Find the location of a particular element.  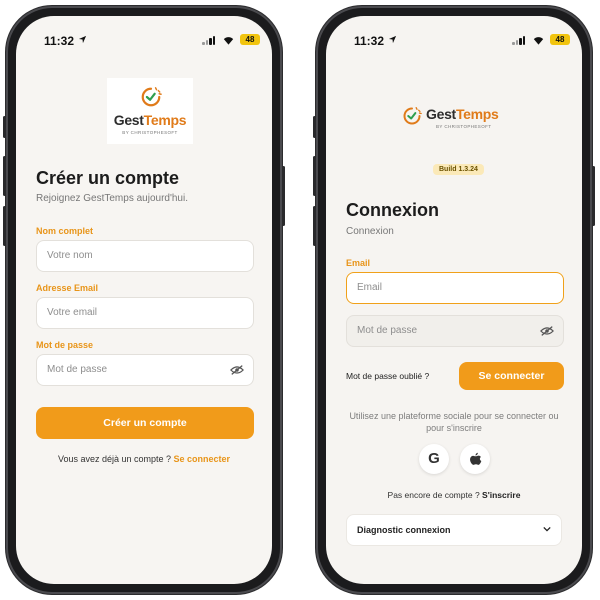

google-login-button: G is located at coordinates (434, 459).